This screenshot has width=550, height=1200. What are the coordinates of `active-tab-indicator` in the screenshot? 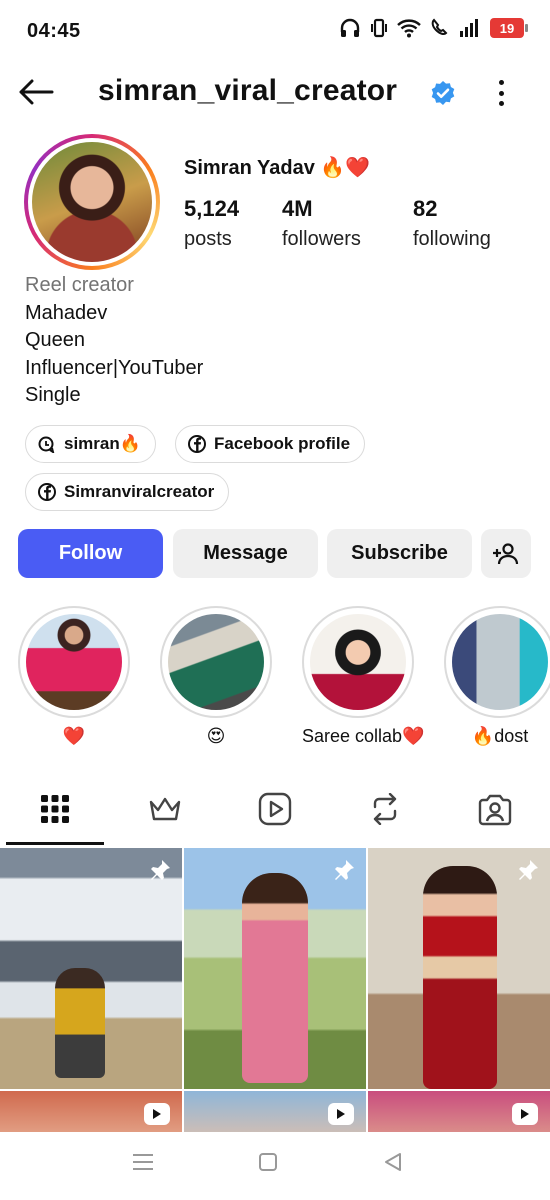 It's located at (55, 843).